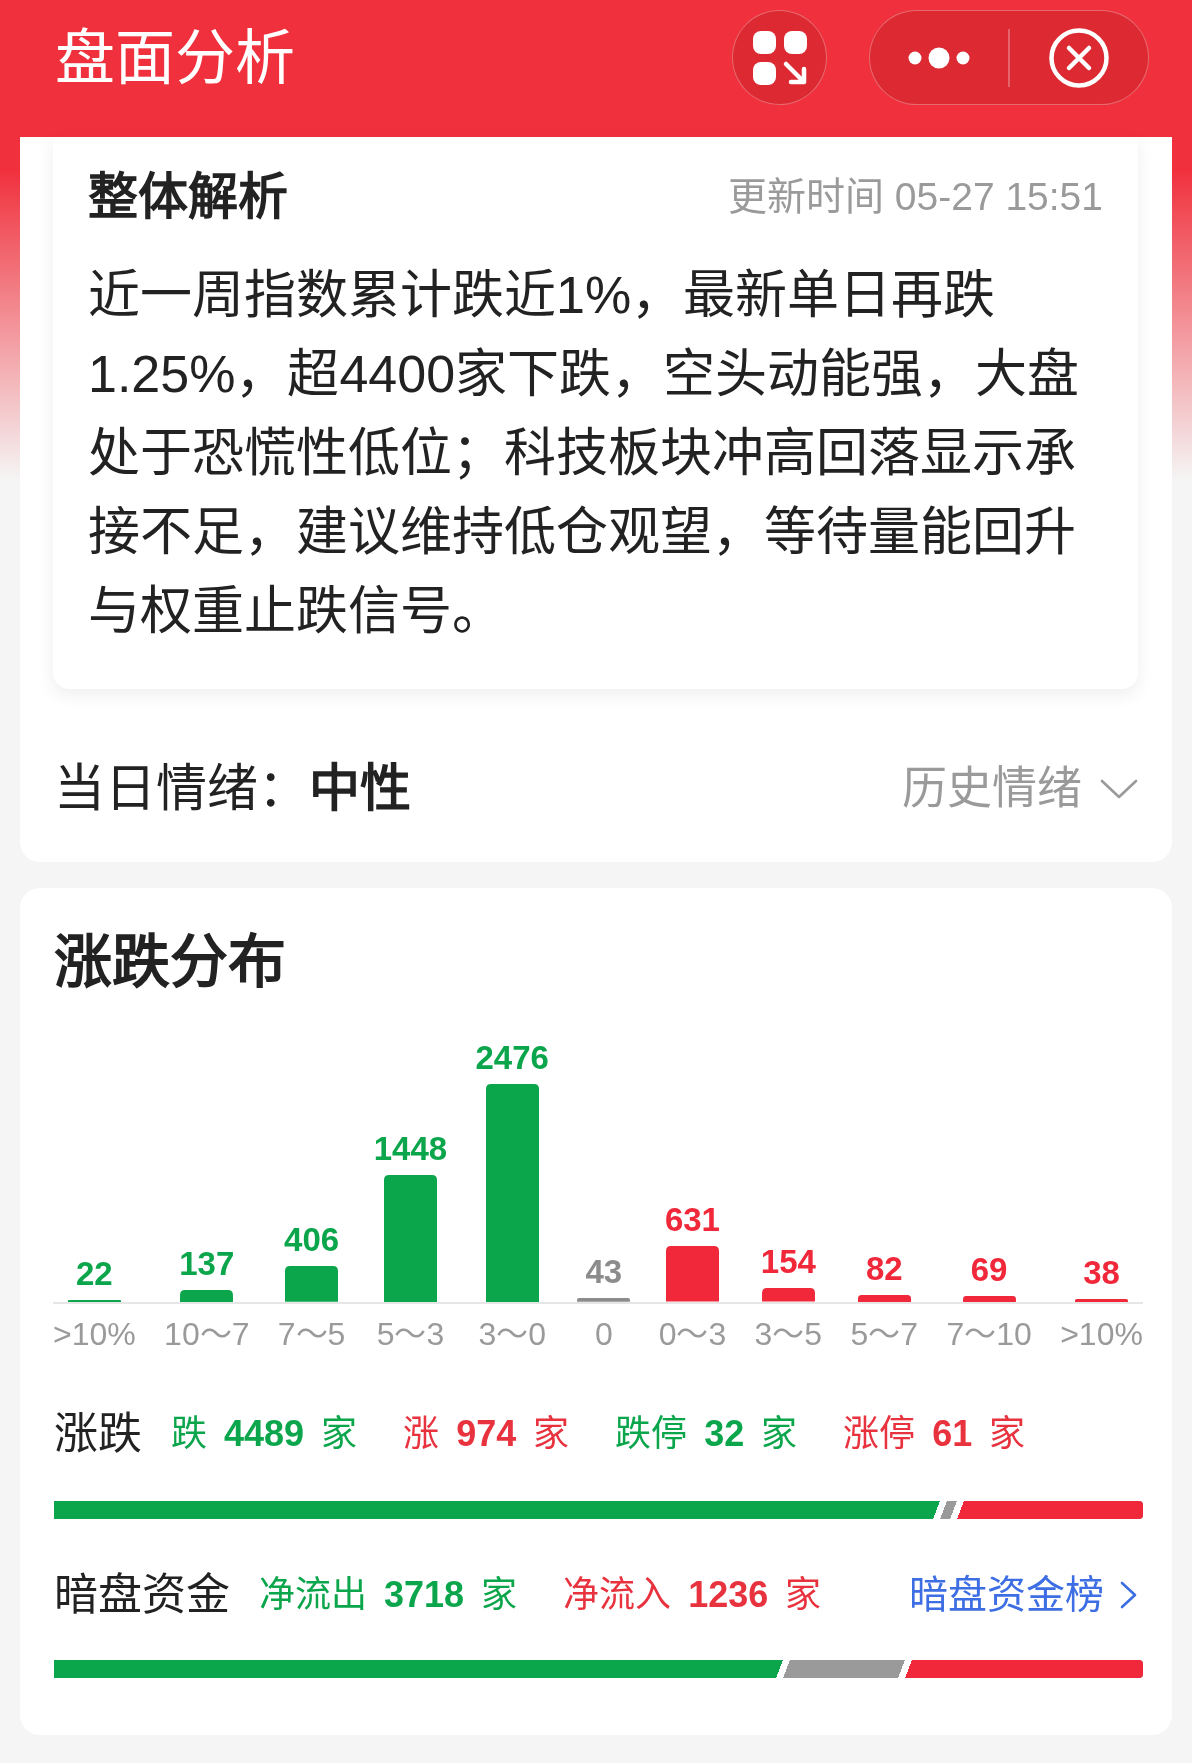 This screenshot has height=1763, width=1192. Describe the element at coordinates (1101, 1272) in the screenshot. I see `bar-value-label: 38` at that location.